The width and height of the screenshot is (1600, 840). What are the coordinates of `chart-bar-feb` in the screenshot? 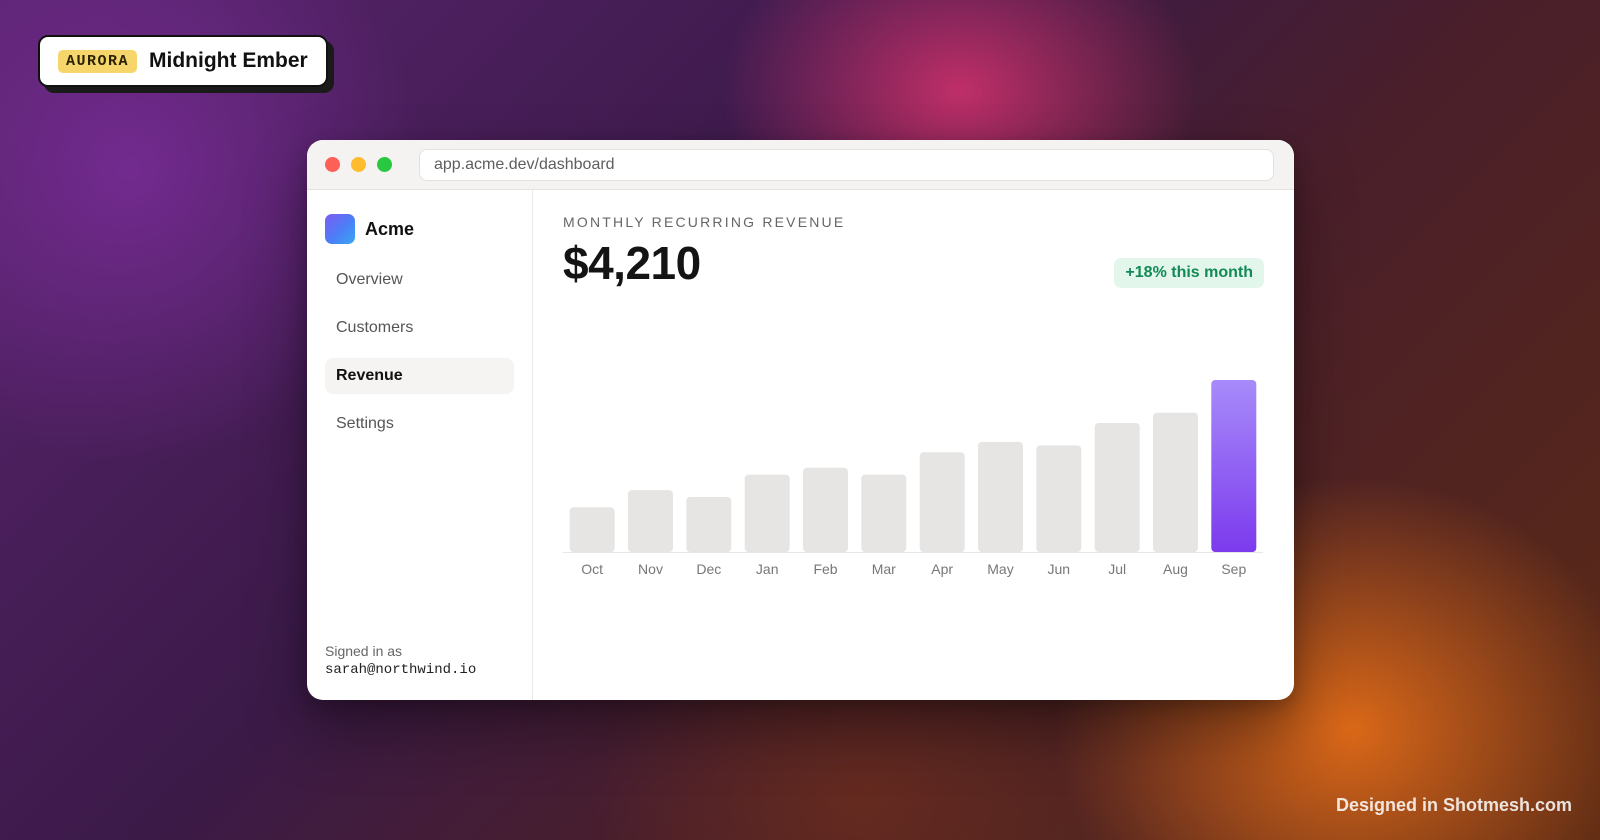 It's located at (825, 509).